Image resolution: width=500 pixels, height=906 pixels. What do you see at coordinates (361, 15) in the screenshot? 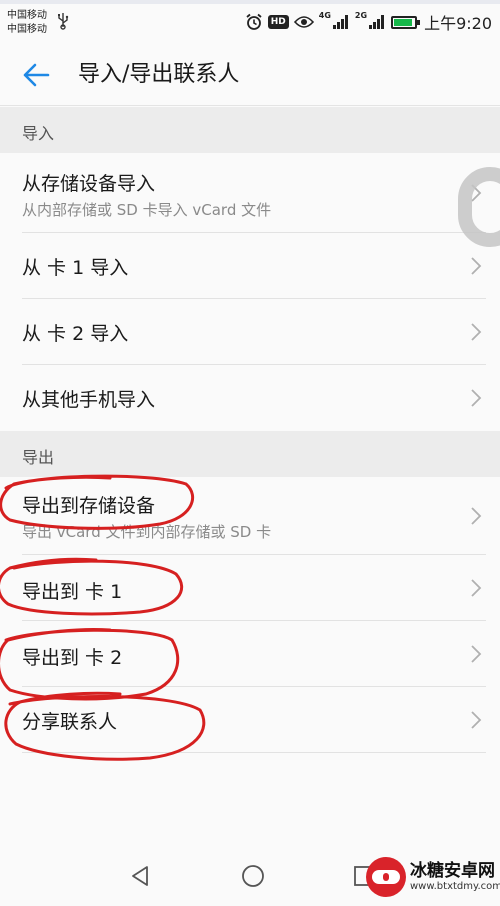
I see `network-type-2: 2G` at bounding box center [361, 15].